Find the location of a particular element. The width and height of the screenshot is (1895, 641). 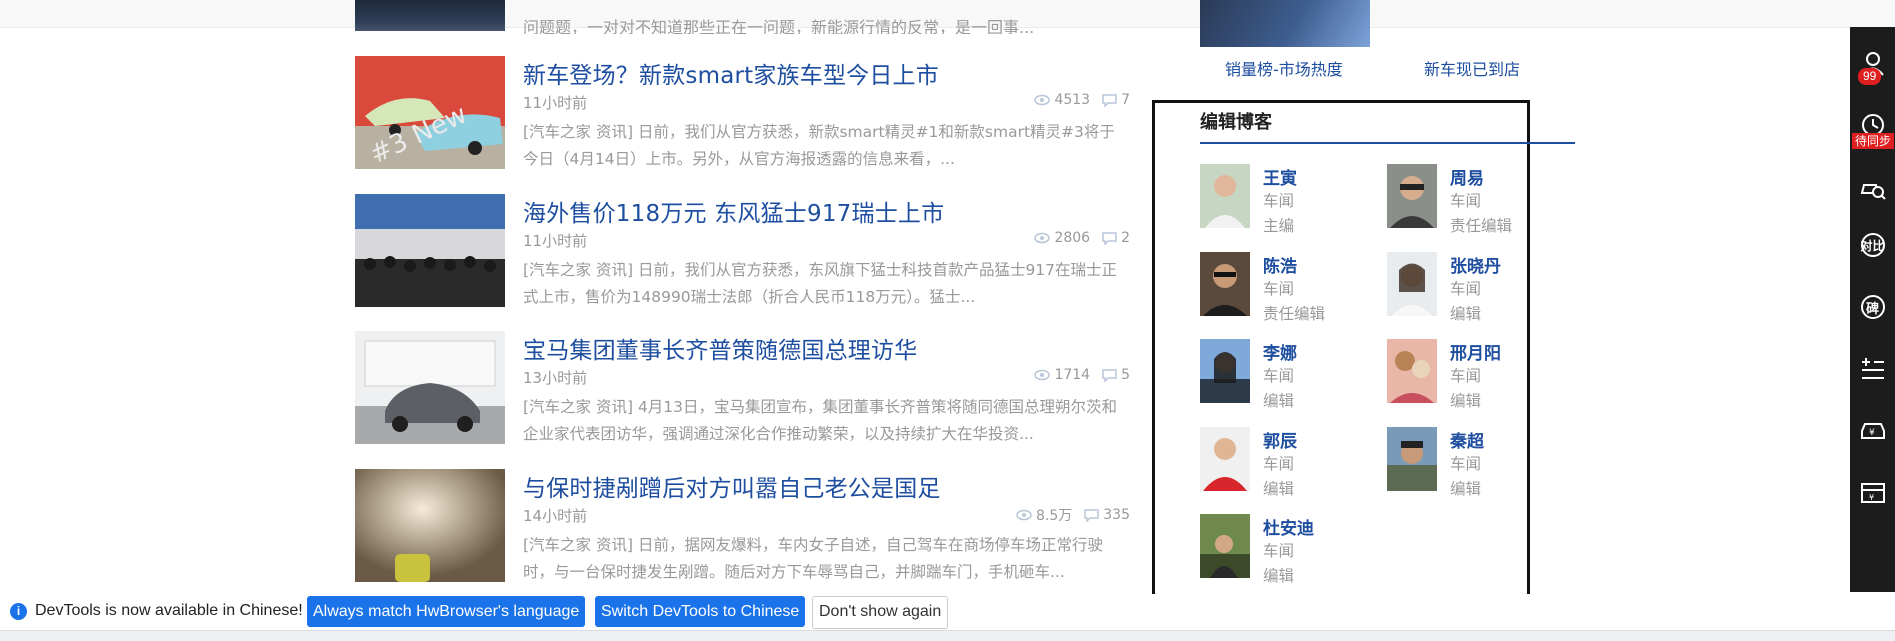

article-stats: 1714 5 is located at coordinates (1082, 375).